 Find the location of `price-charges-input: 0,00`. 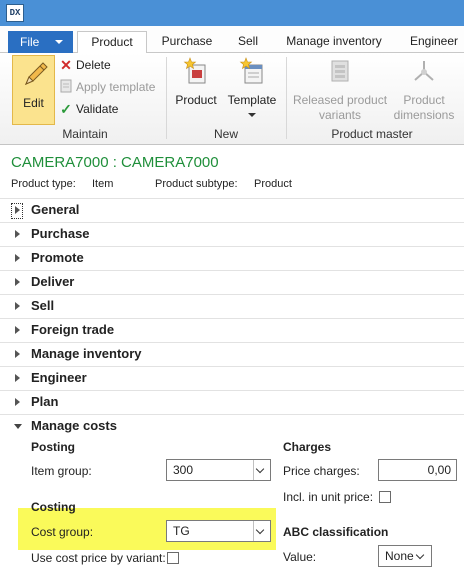

price-charges-input: 0,00 is located at coordinates (417, 470).